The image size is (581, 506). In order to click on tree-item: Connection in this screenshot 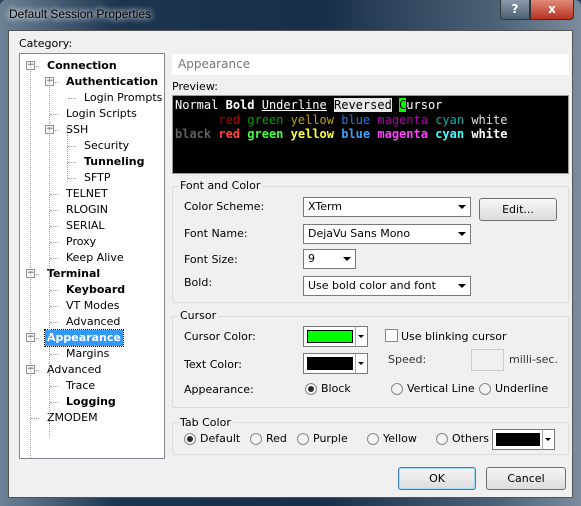, I will do `click(82, 66)`.